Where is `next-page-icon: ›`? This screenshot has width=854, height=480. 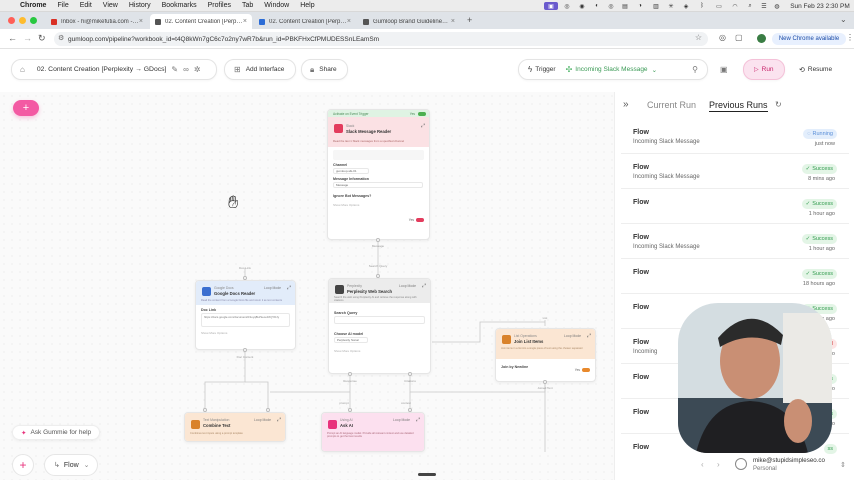 next-page-icon: › is located at coordinates (718, 464).